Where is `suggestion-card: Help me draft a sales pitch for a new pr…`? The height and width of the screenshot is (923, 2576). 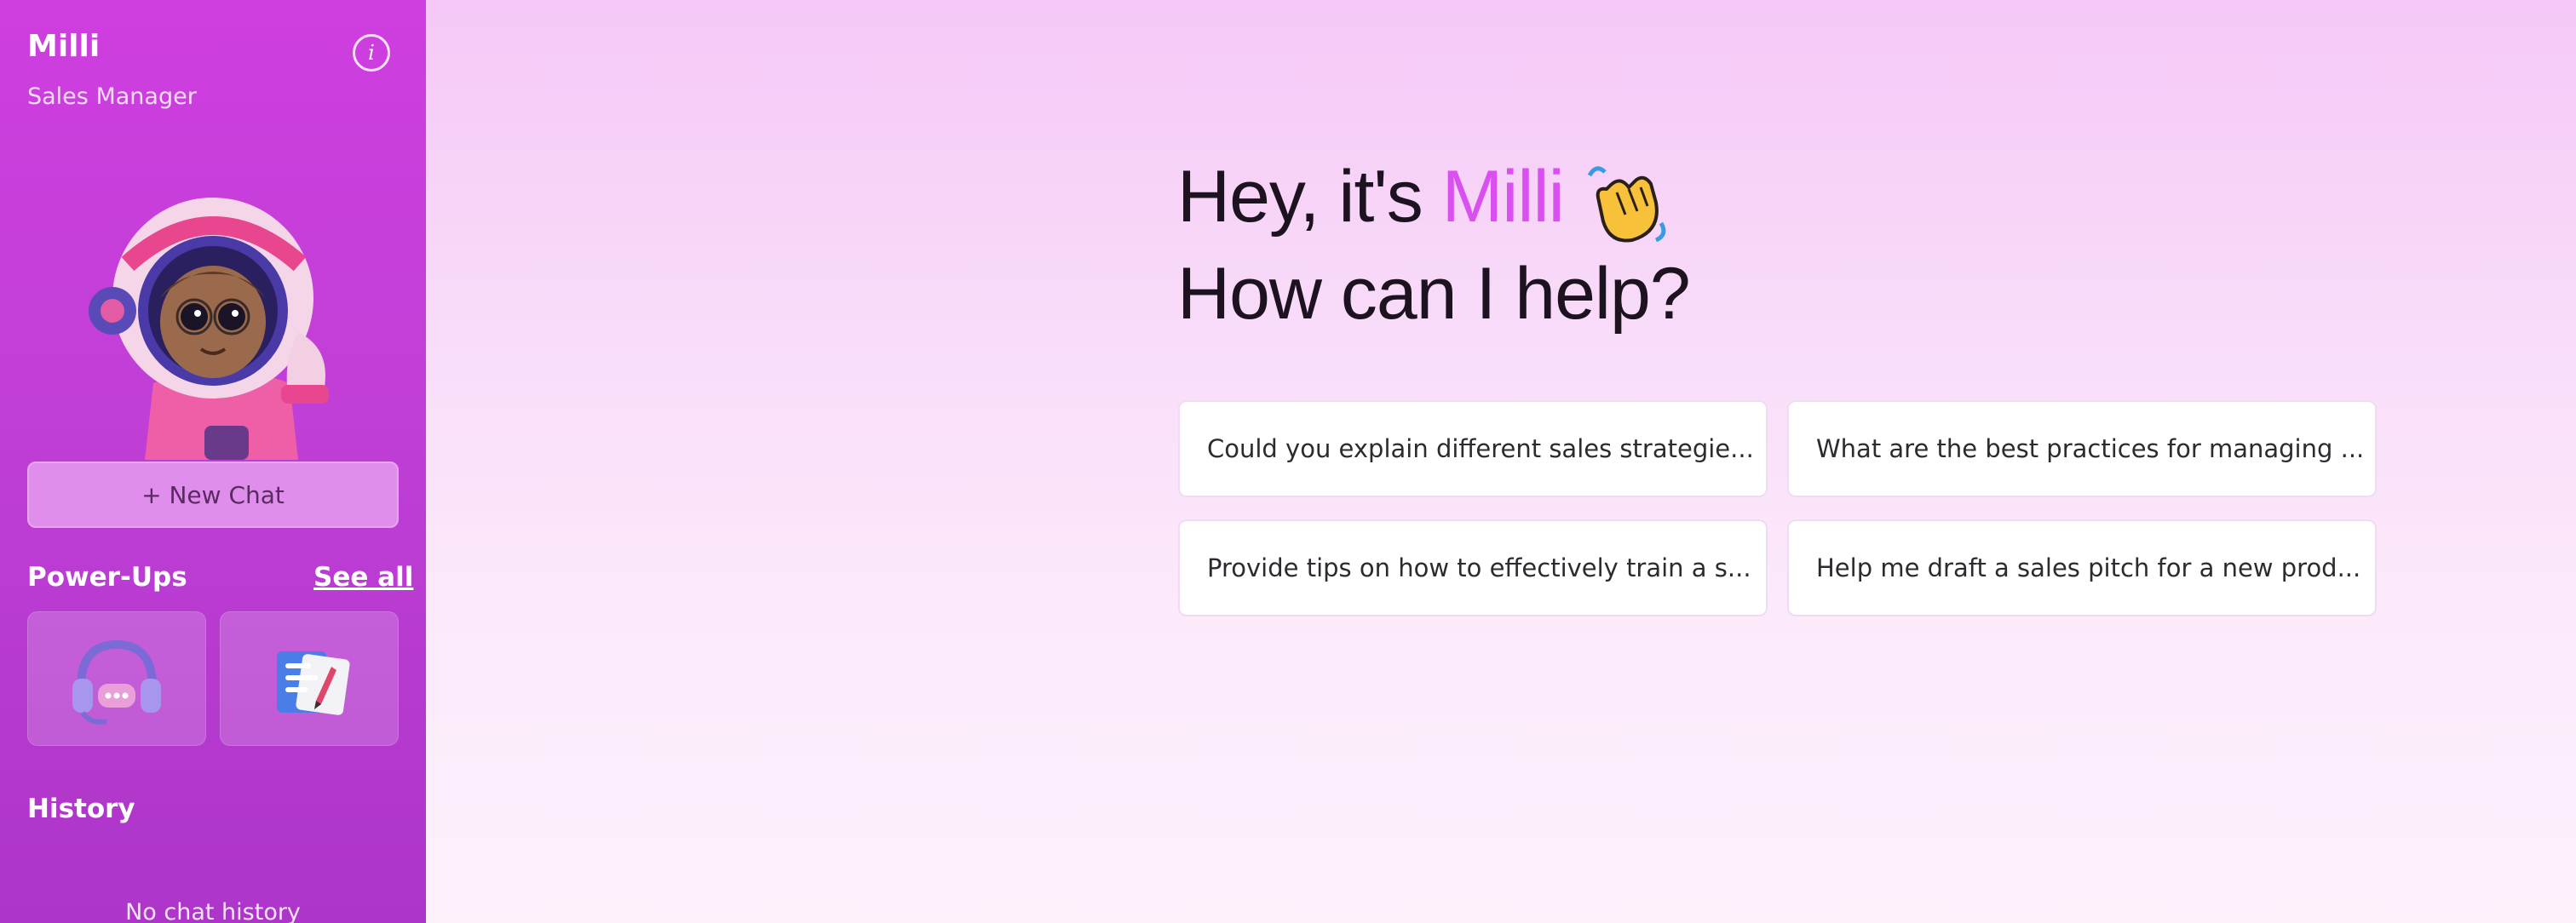 suggestion-card: Help me draft a sales pitch for a new pr… is located at coordinates (2082, 567).